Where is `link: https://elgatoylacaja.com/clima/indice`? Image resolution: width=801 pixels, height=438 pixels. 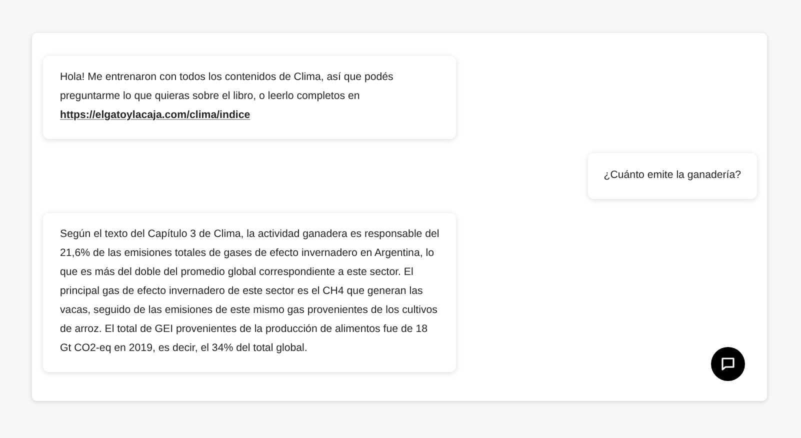 link: https://elgatoylacaja.com/clima/indice is located at coordinates (155, 115).